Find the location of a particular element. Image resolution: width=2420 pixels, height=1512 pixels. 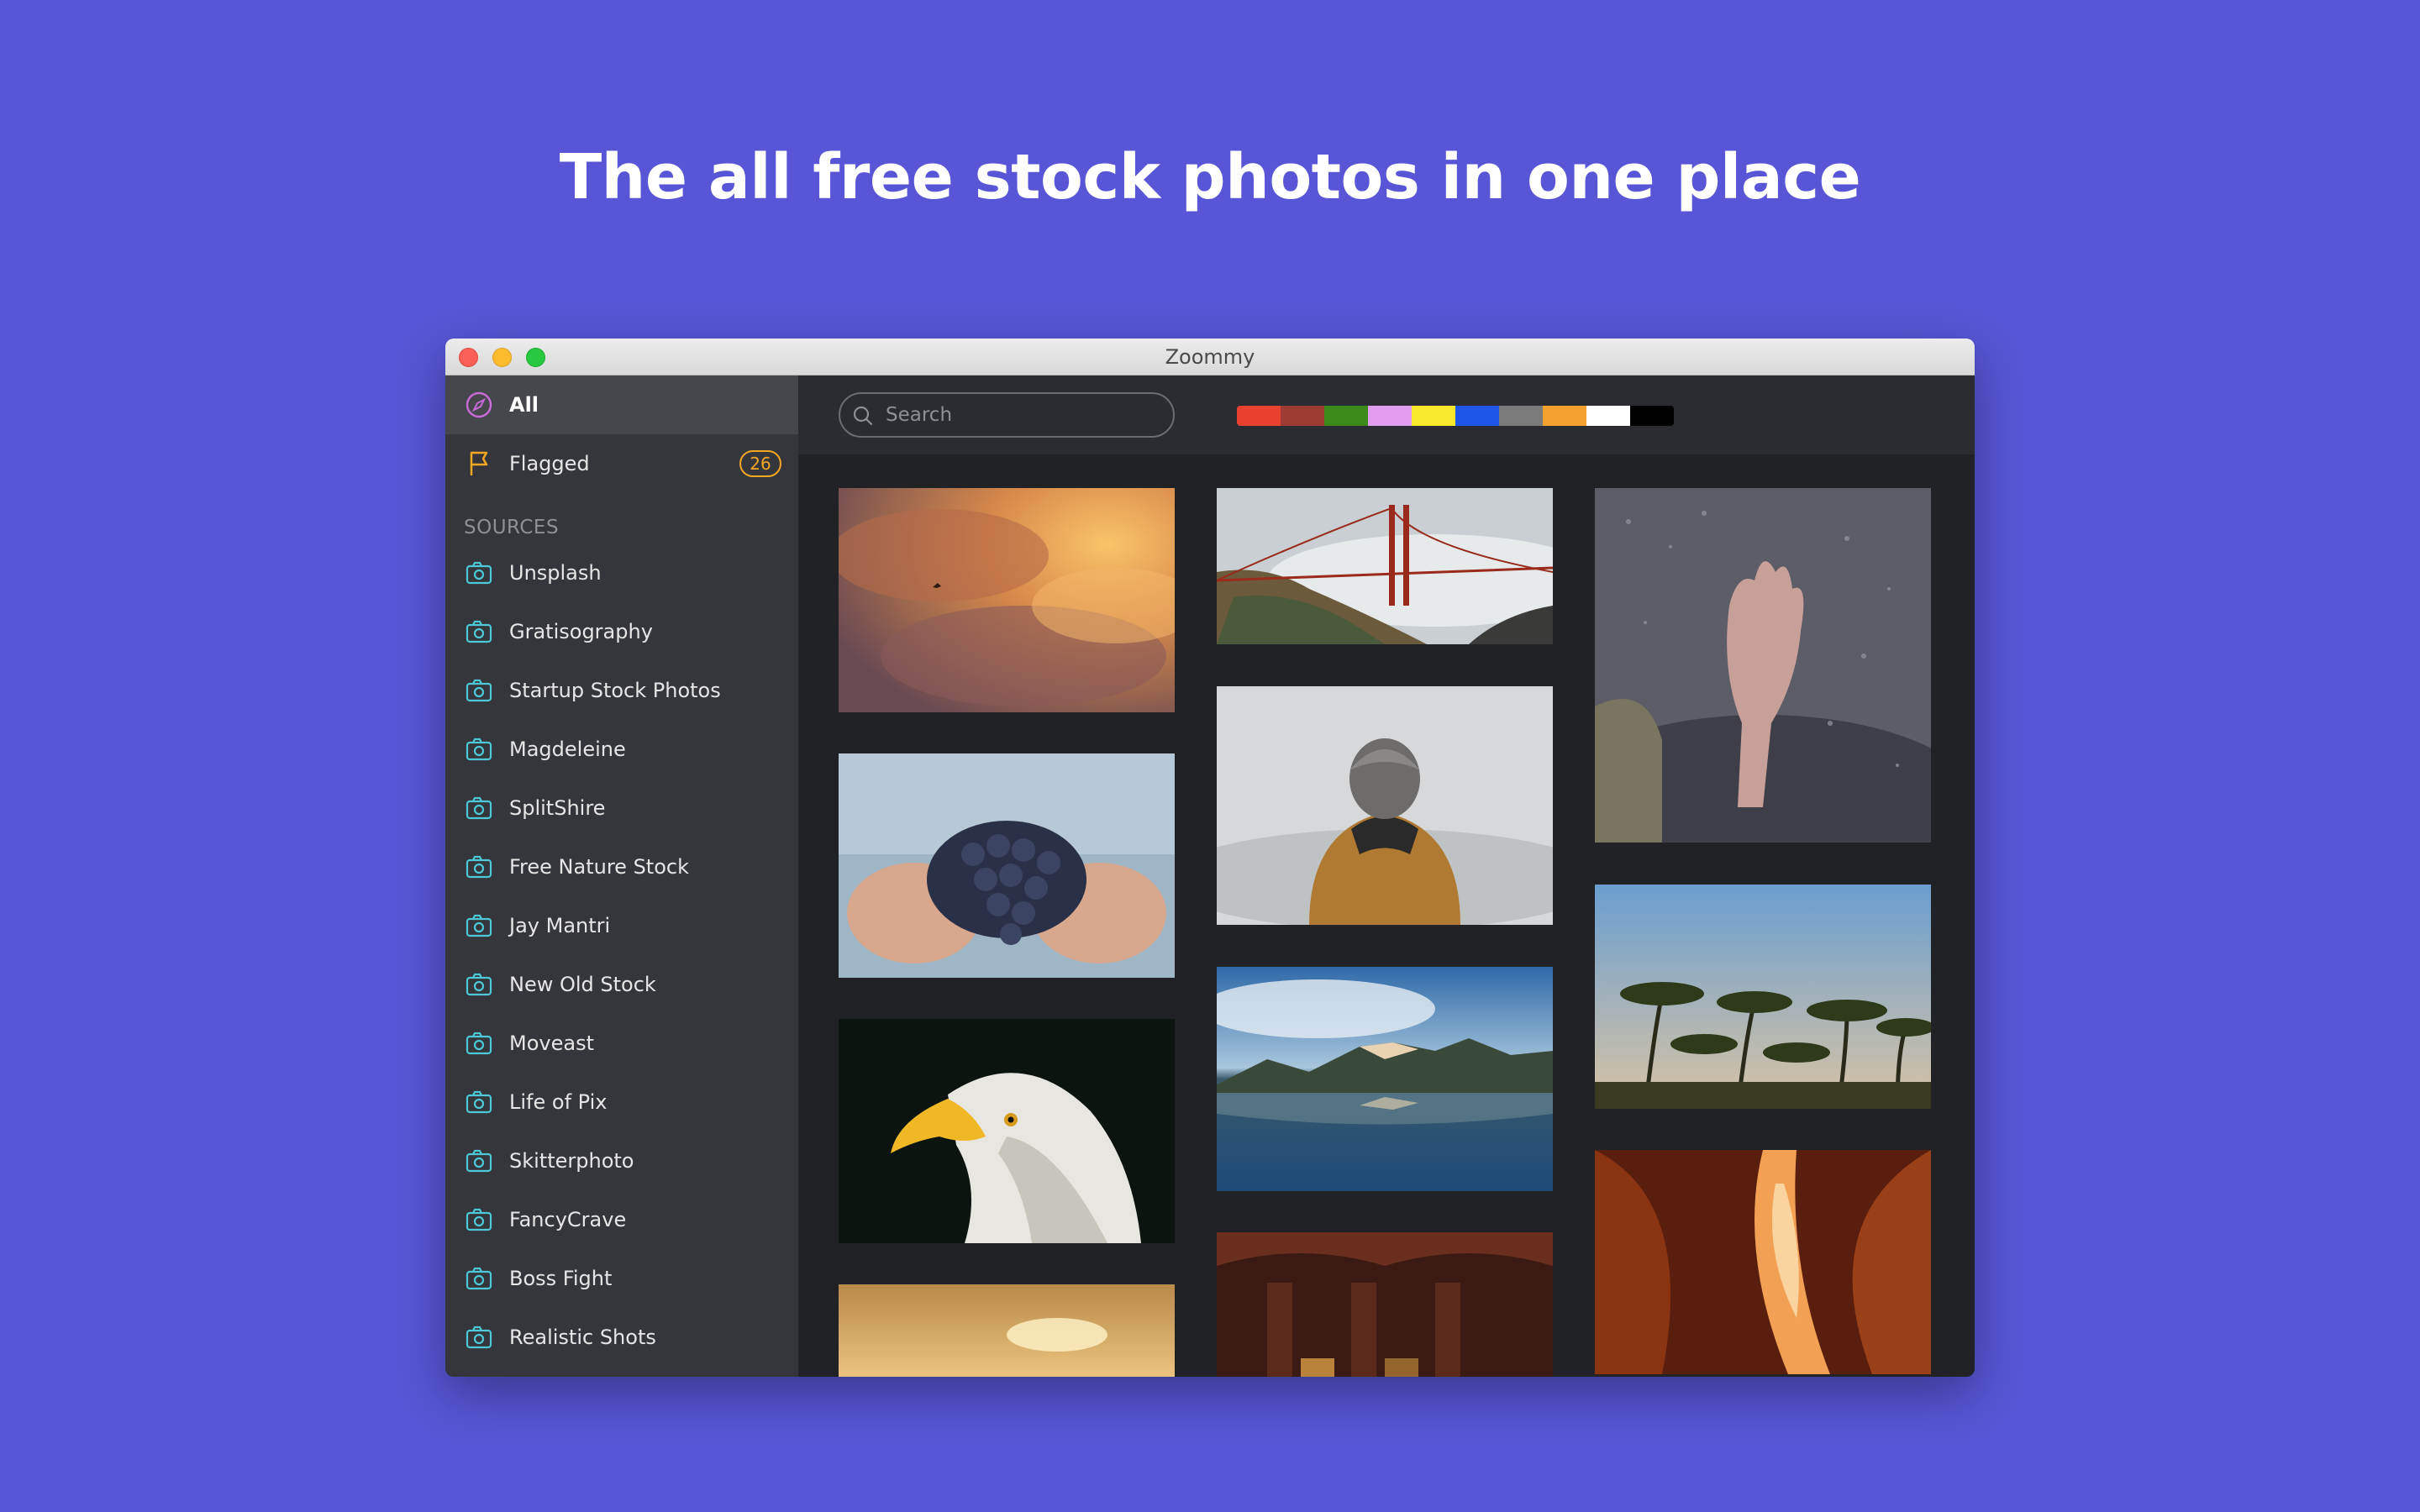

photo-rainy-window-hand is located at coordinates (1763, 665).